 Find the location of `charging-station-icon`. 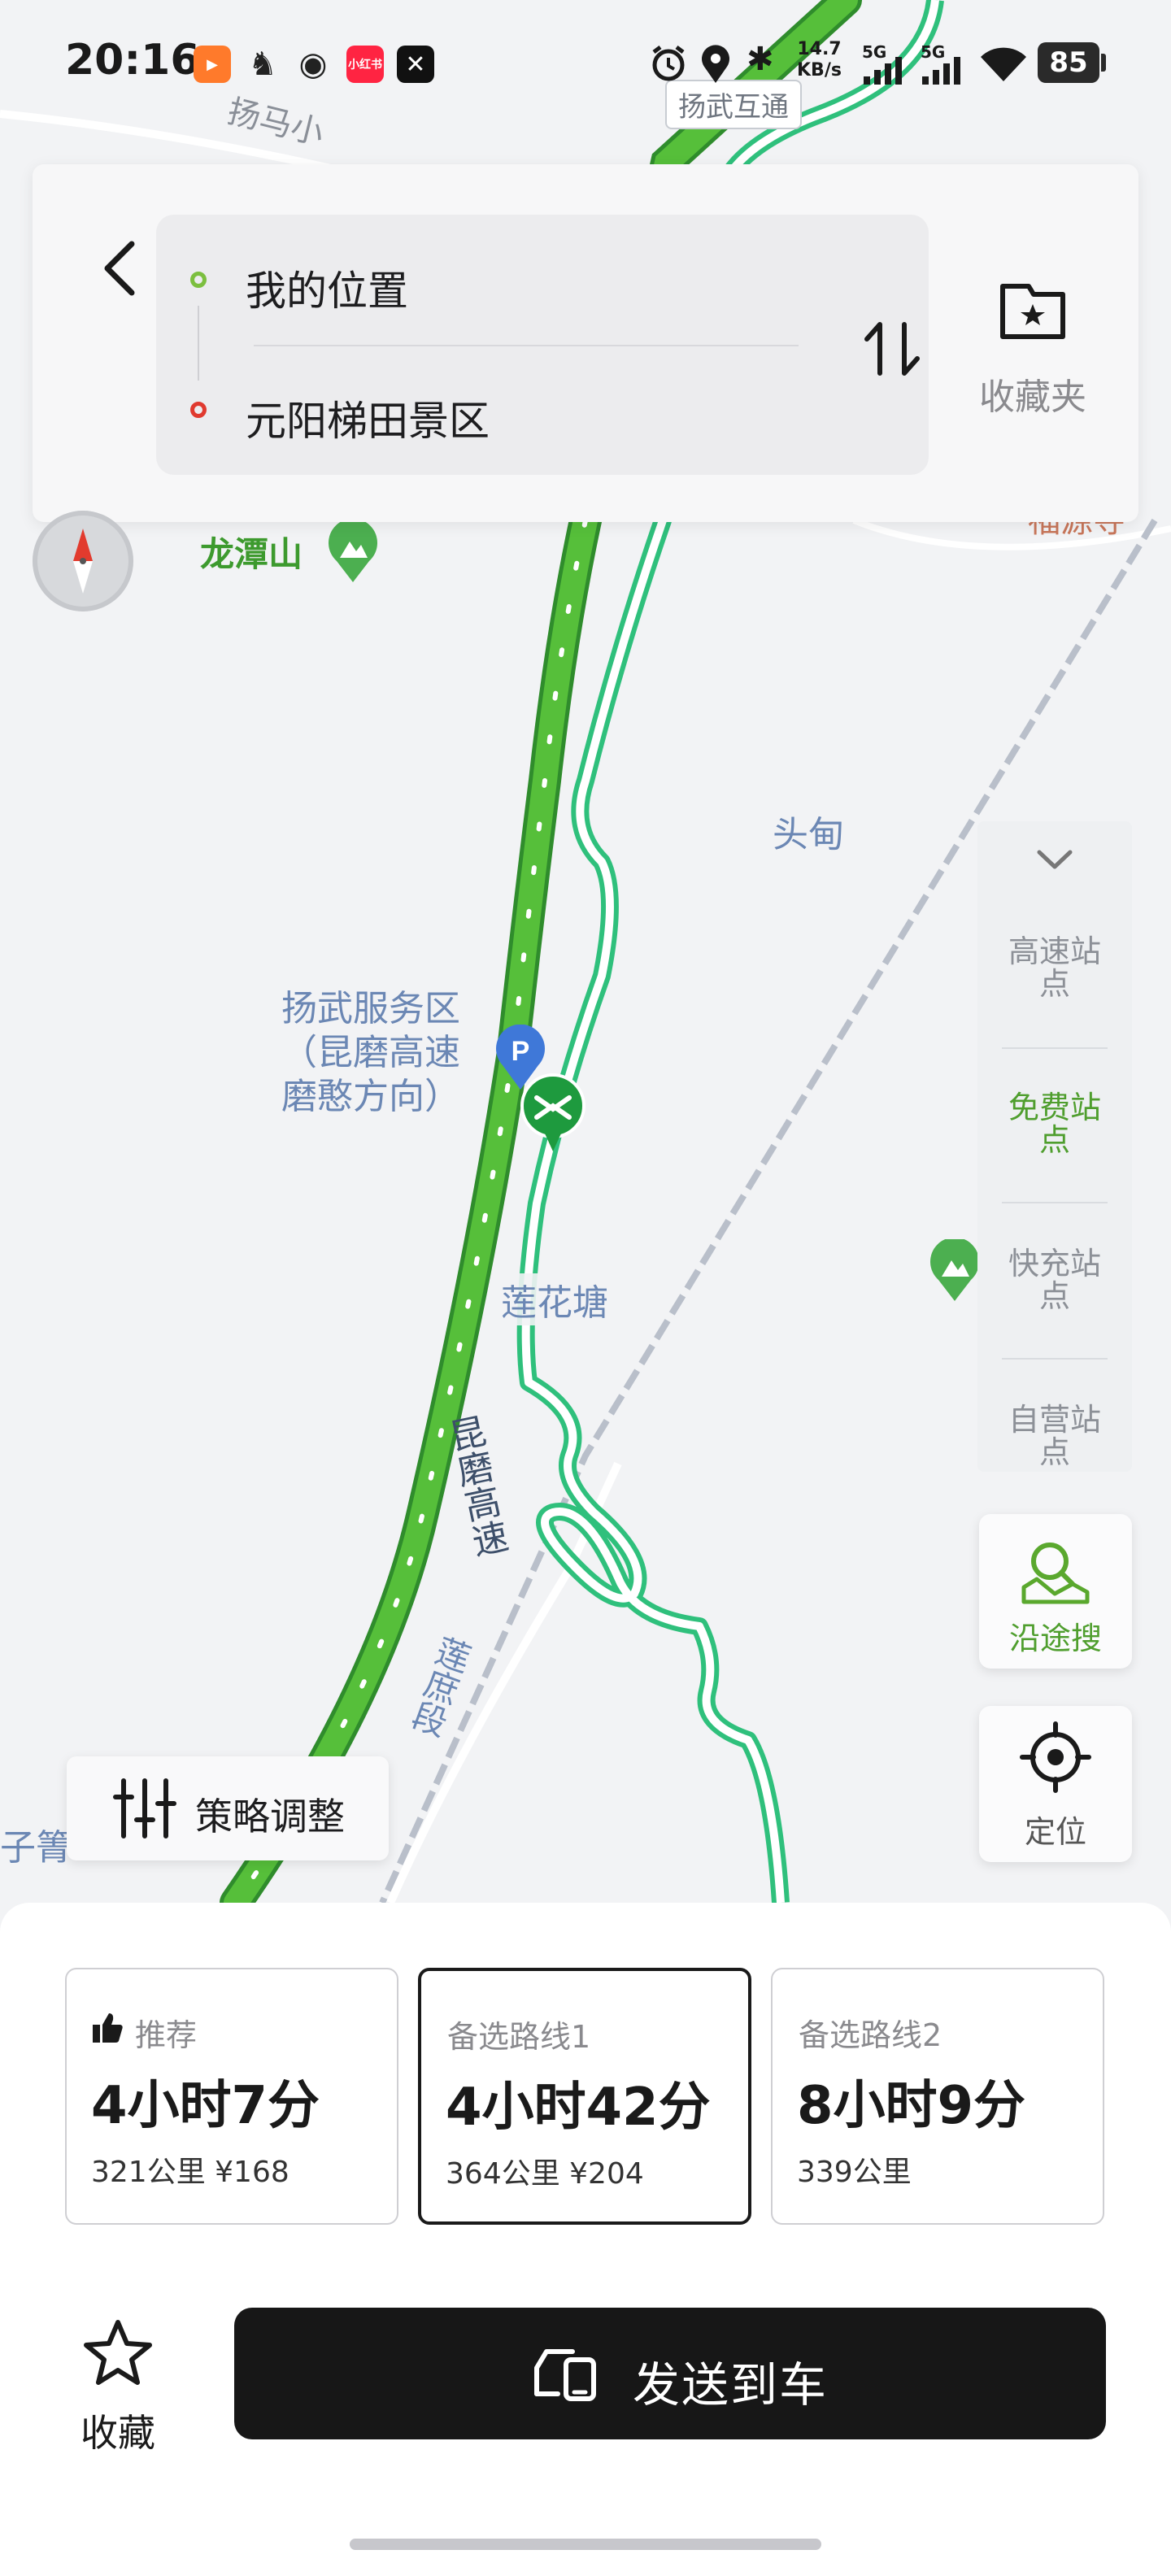

charging-station-icon is located at coordinates (553, 1112).